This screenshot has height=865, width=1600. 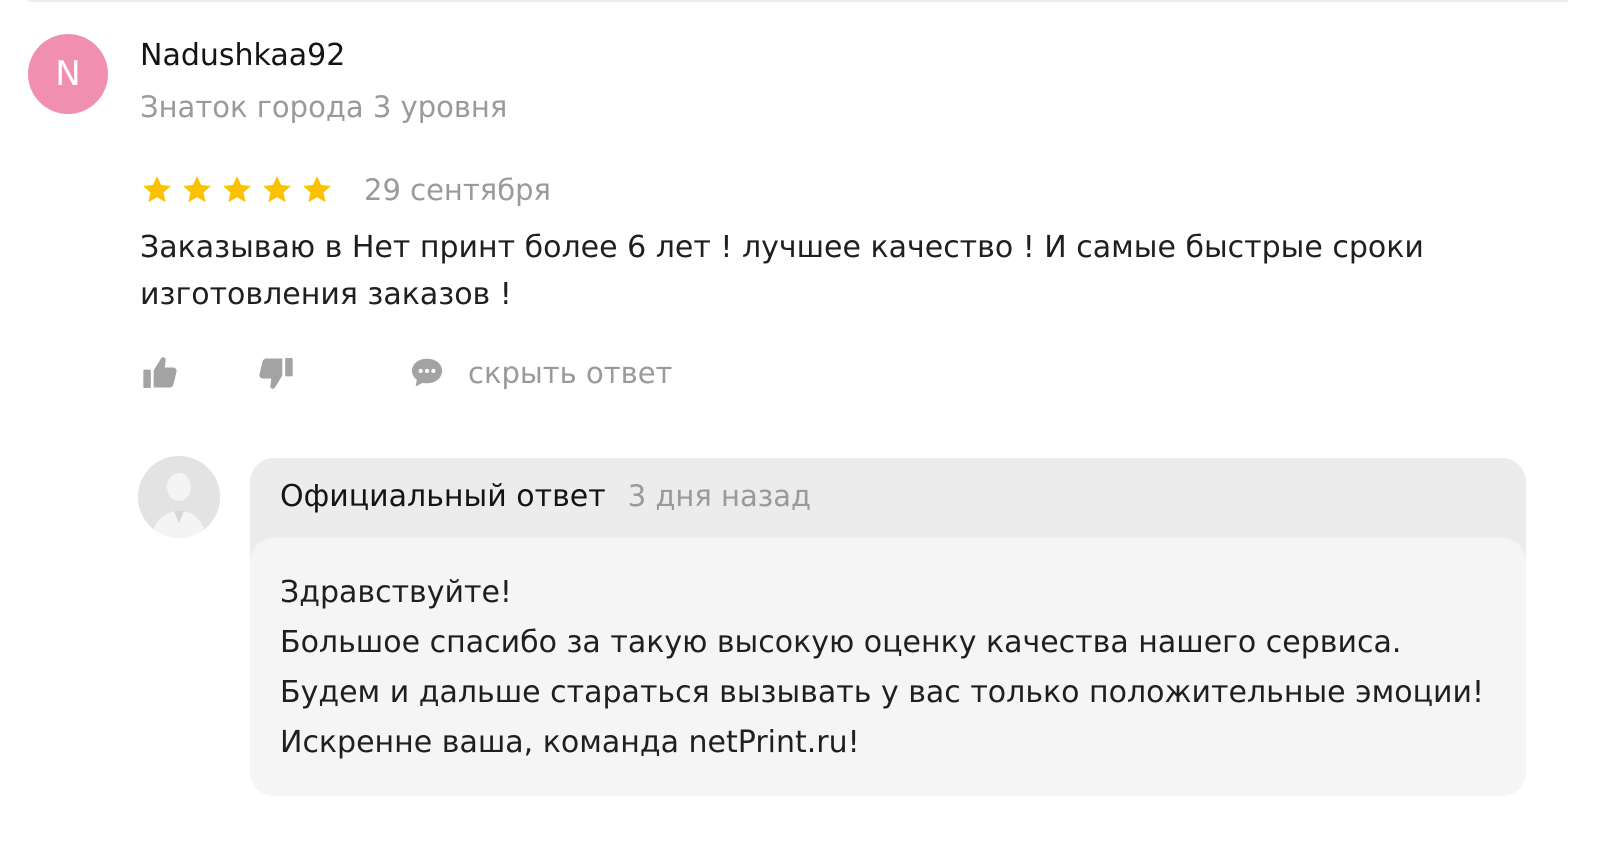 What do you see at coordinates (242, 55) in the screenshot?
I see `author-name: Nadushkaa92` at bounding box center [242, 55].